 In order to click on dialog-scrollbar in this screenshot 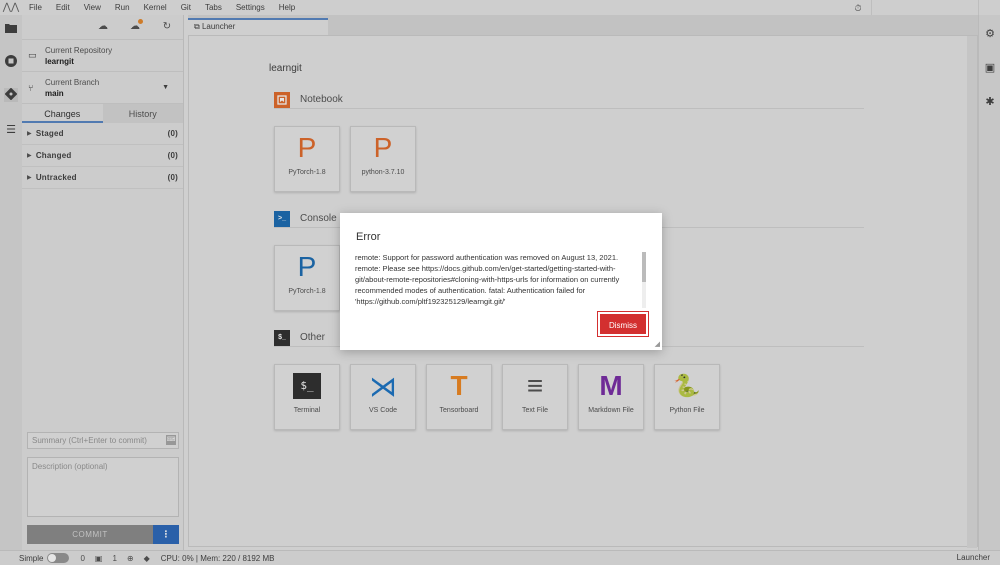, I will do `click(644, 280)`.